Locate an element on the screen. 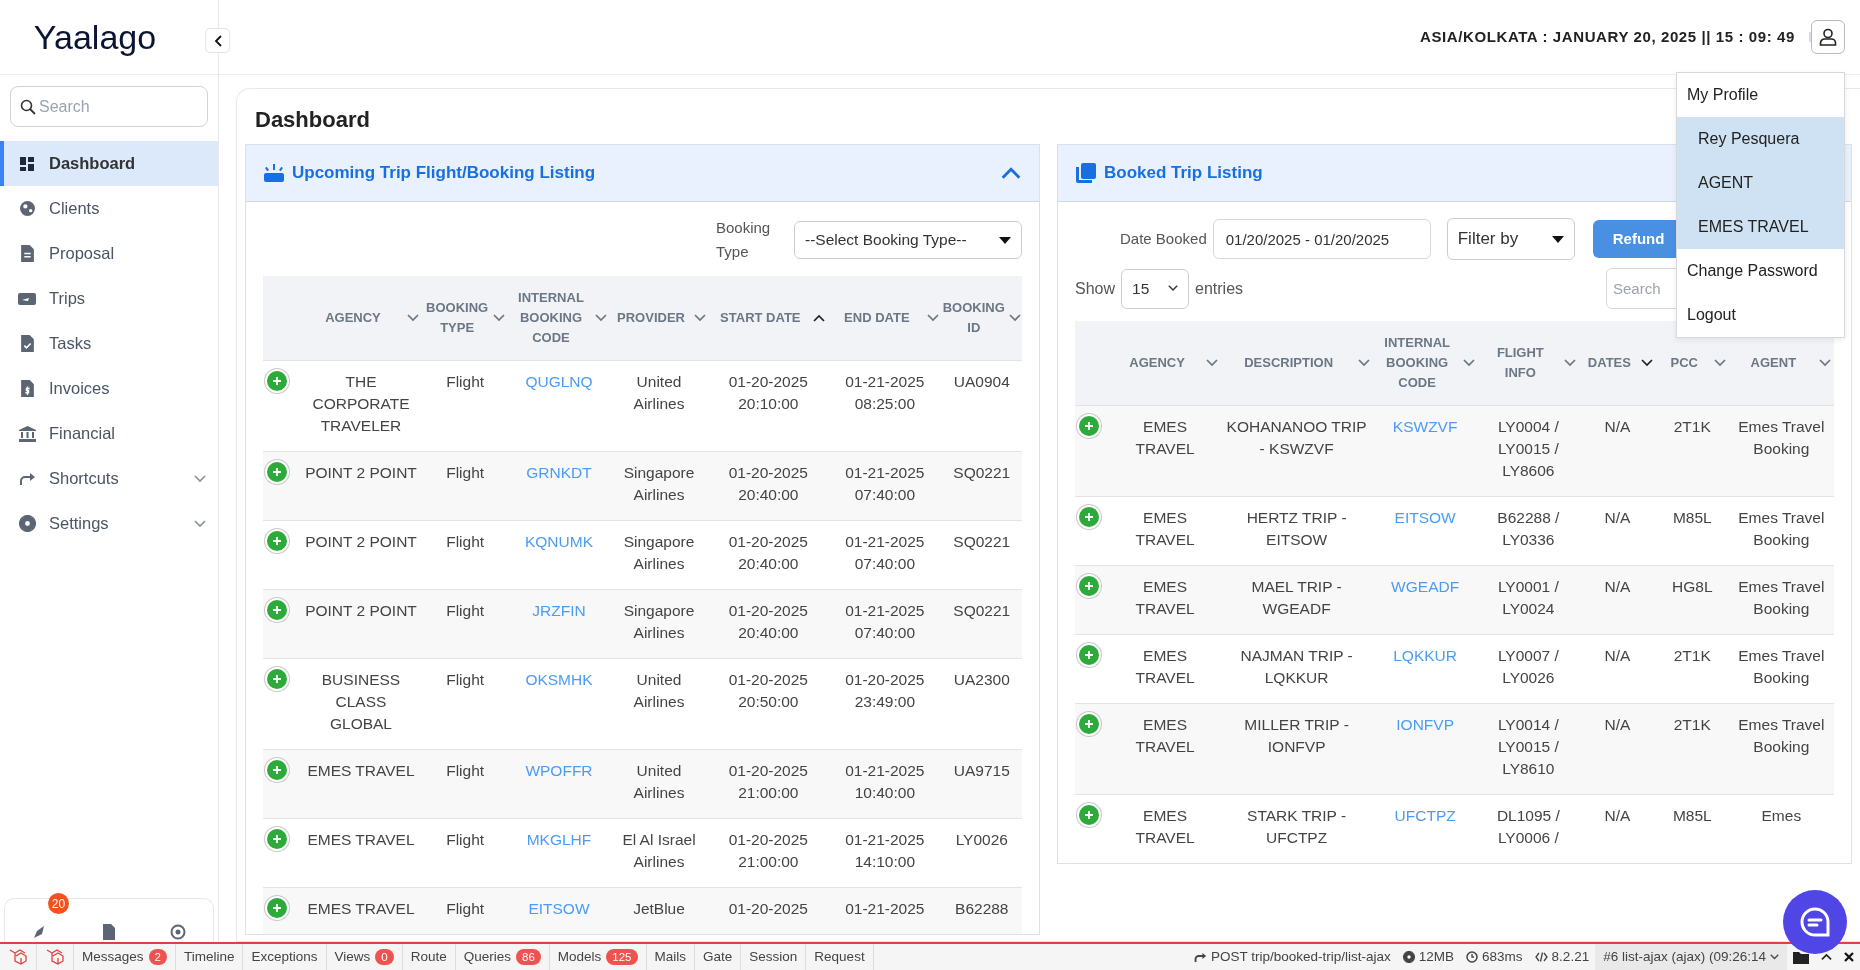 The image size is (1860, 970). debugbar-tab: Mails is located at coordinates (671, 957).